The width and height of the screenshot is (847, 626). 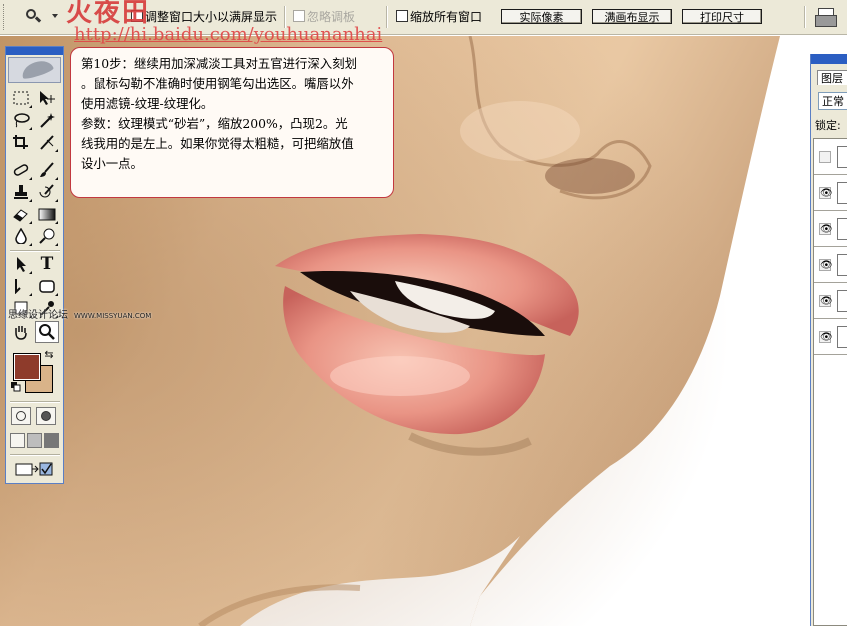 I want to click on note-line: 使用滤镜-纹理-纹理化。, so click(x=147, y=103).